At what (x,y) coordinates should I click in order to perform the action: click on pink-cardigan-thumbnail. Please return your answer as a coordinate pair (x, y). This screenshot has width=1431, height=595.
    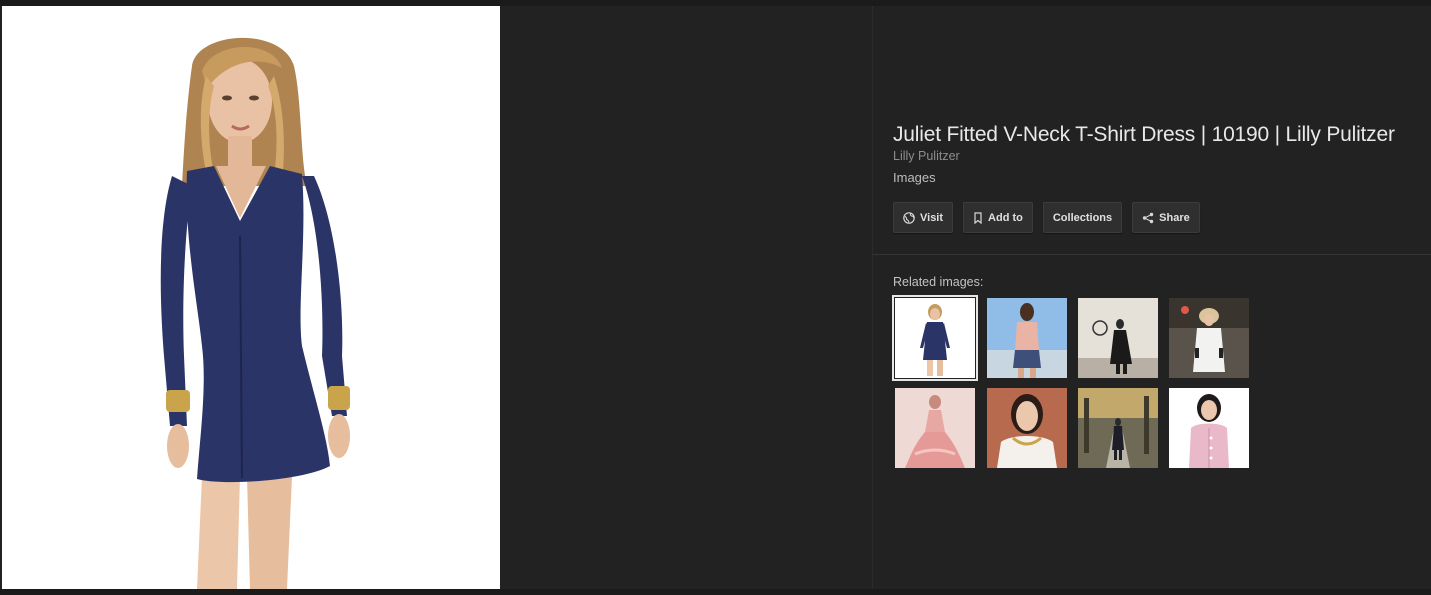
    Looking at the image, I should click on (1209, 428).